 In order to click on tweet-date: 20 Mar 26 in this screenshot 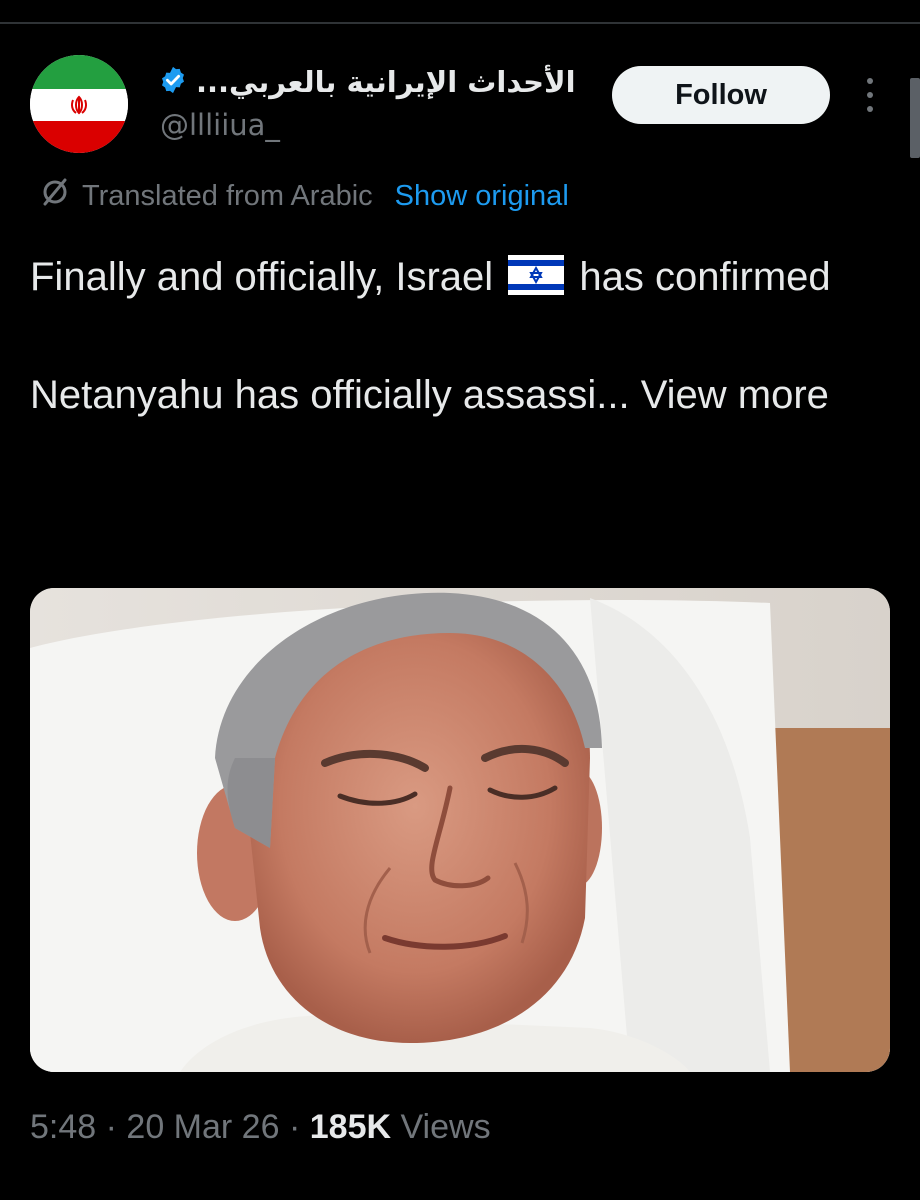, I will do `click(202, 1127)`.